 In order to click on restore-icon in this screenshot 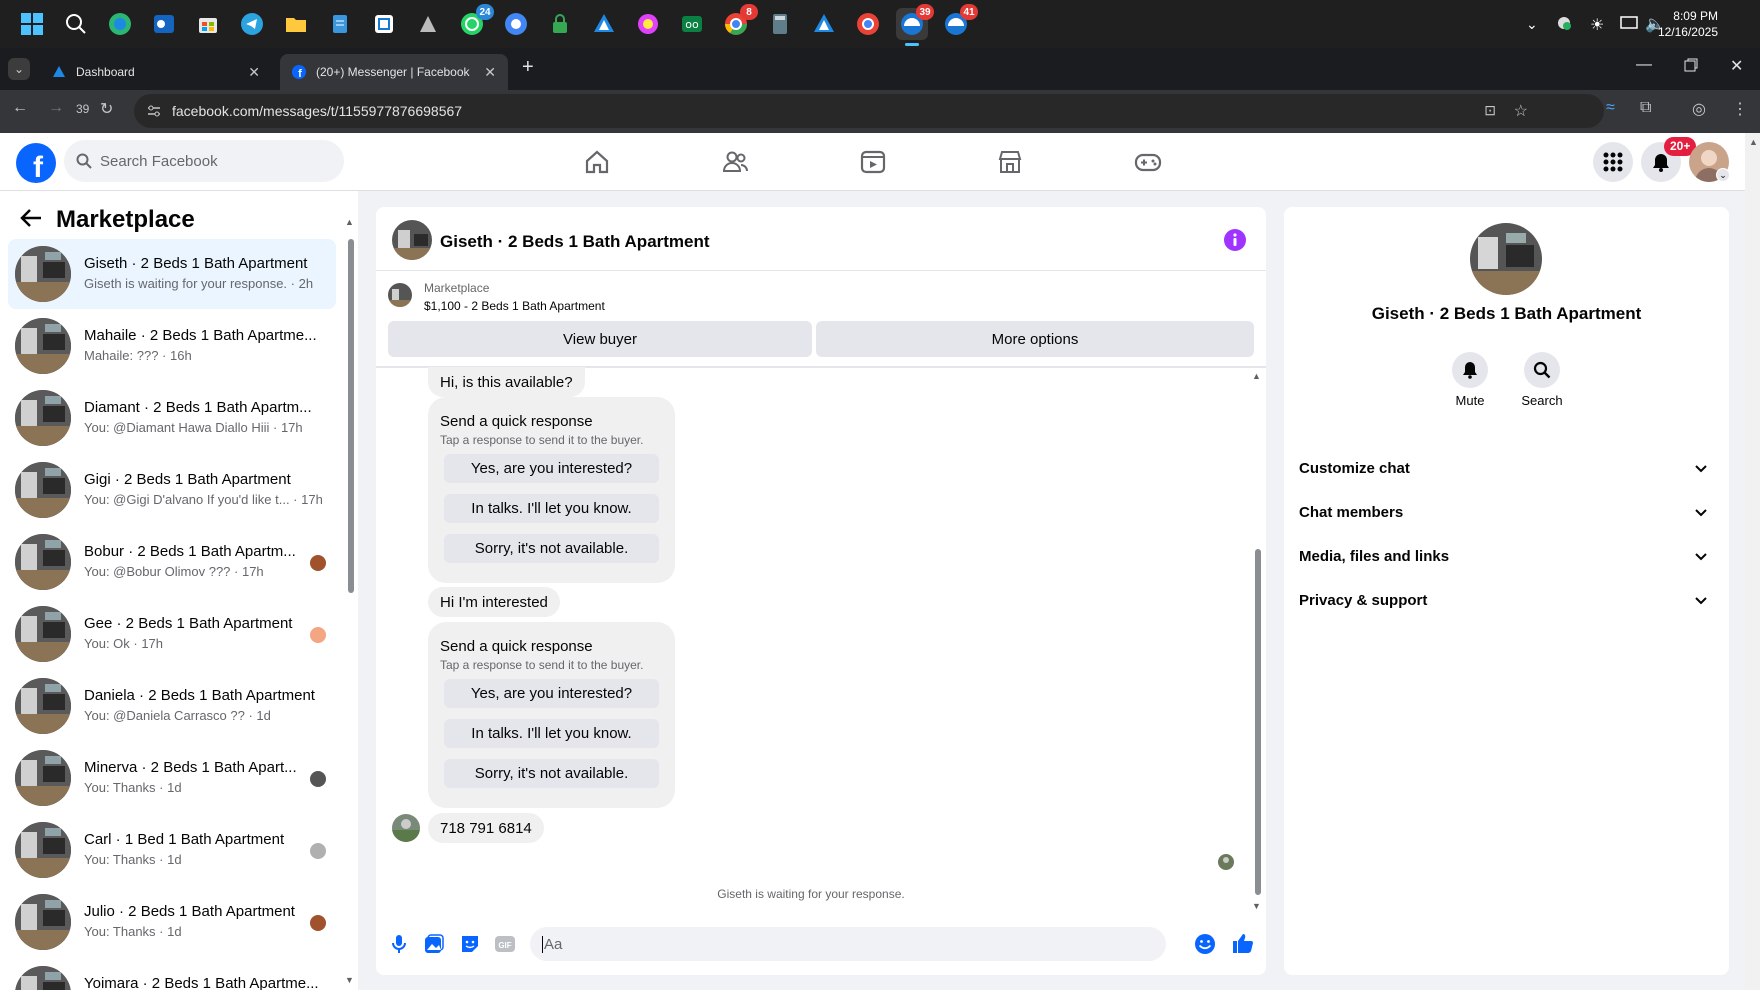, I will do `click(1691, 65)`.